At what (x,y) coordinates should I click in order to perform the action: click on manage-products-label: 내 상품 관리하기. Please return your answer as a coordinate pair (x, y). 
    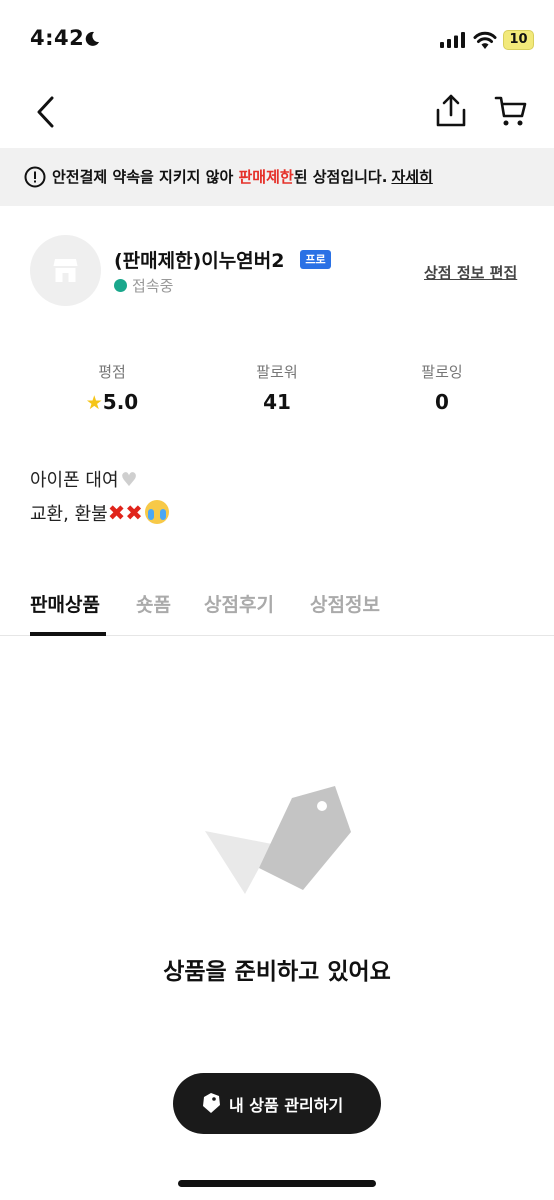
    Looking at the image, I should click on (286, 1105).